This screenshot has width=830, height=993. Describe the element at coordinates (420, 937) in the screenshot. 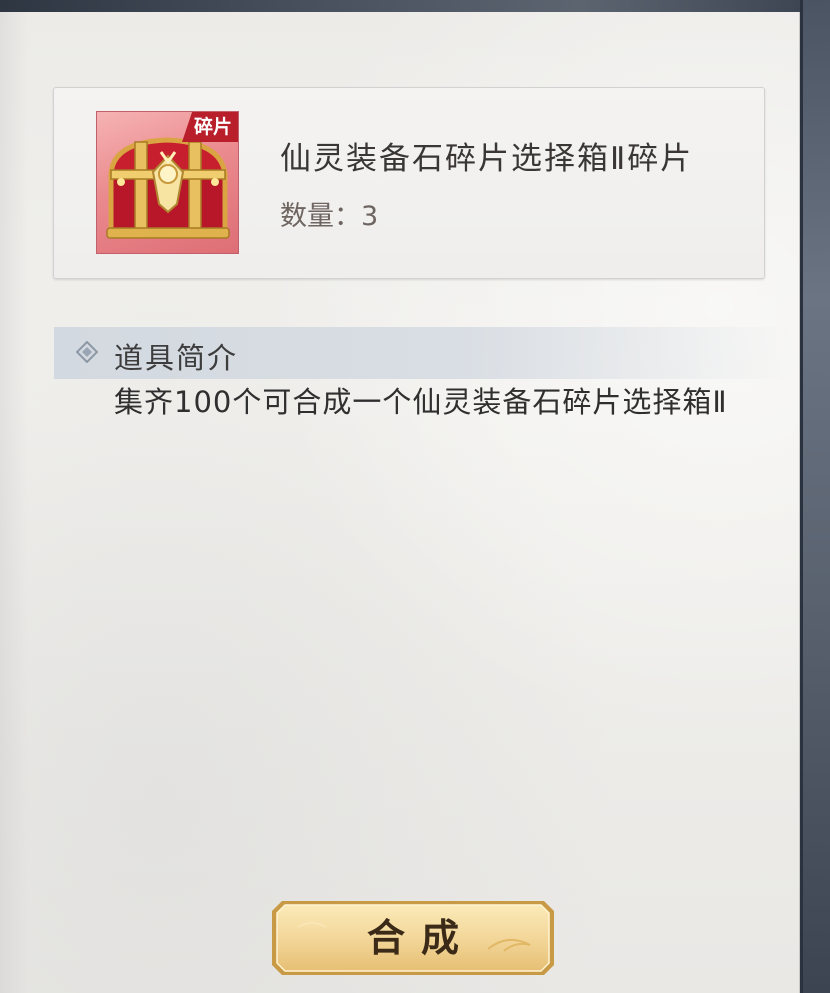

I see `compose-button-label: 合成` at that location.